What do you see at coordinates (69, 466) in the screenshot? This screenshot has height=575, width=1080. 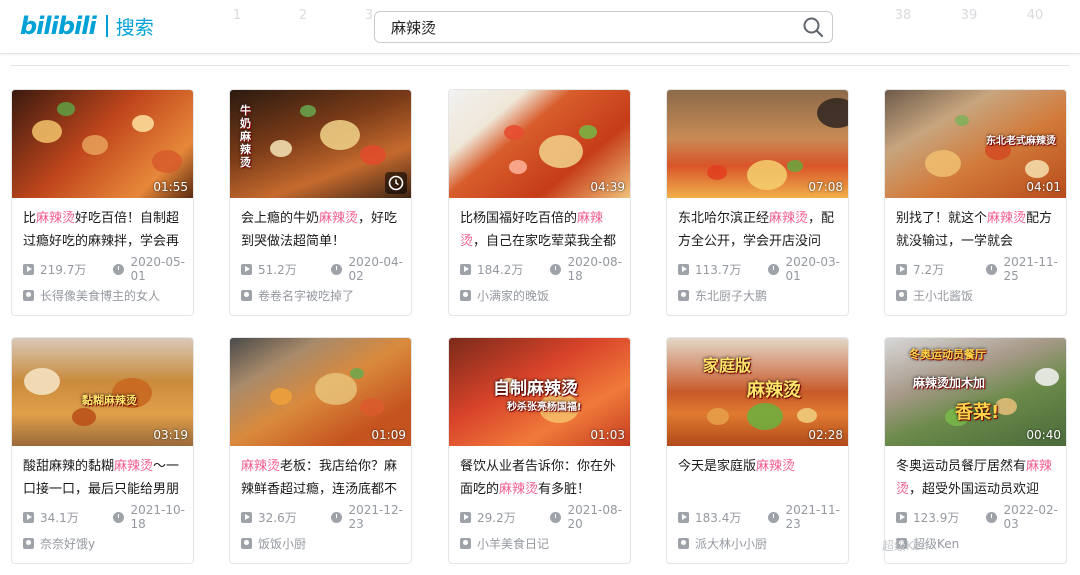 I see `title-text: 酸甜麻辣的黏糊` at bounding box center [69, 466].